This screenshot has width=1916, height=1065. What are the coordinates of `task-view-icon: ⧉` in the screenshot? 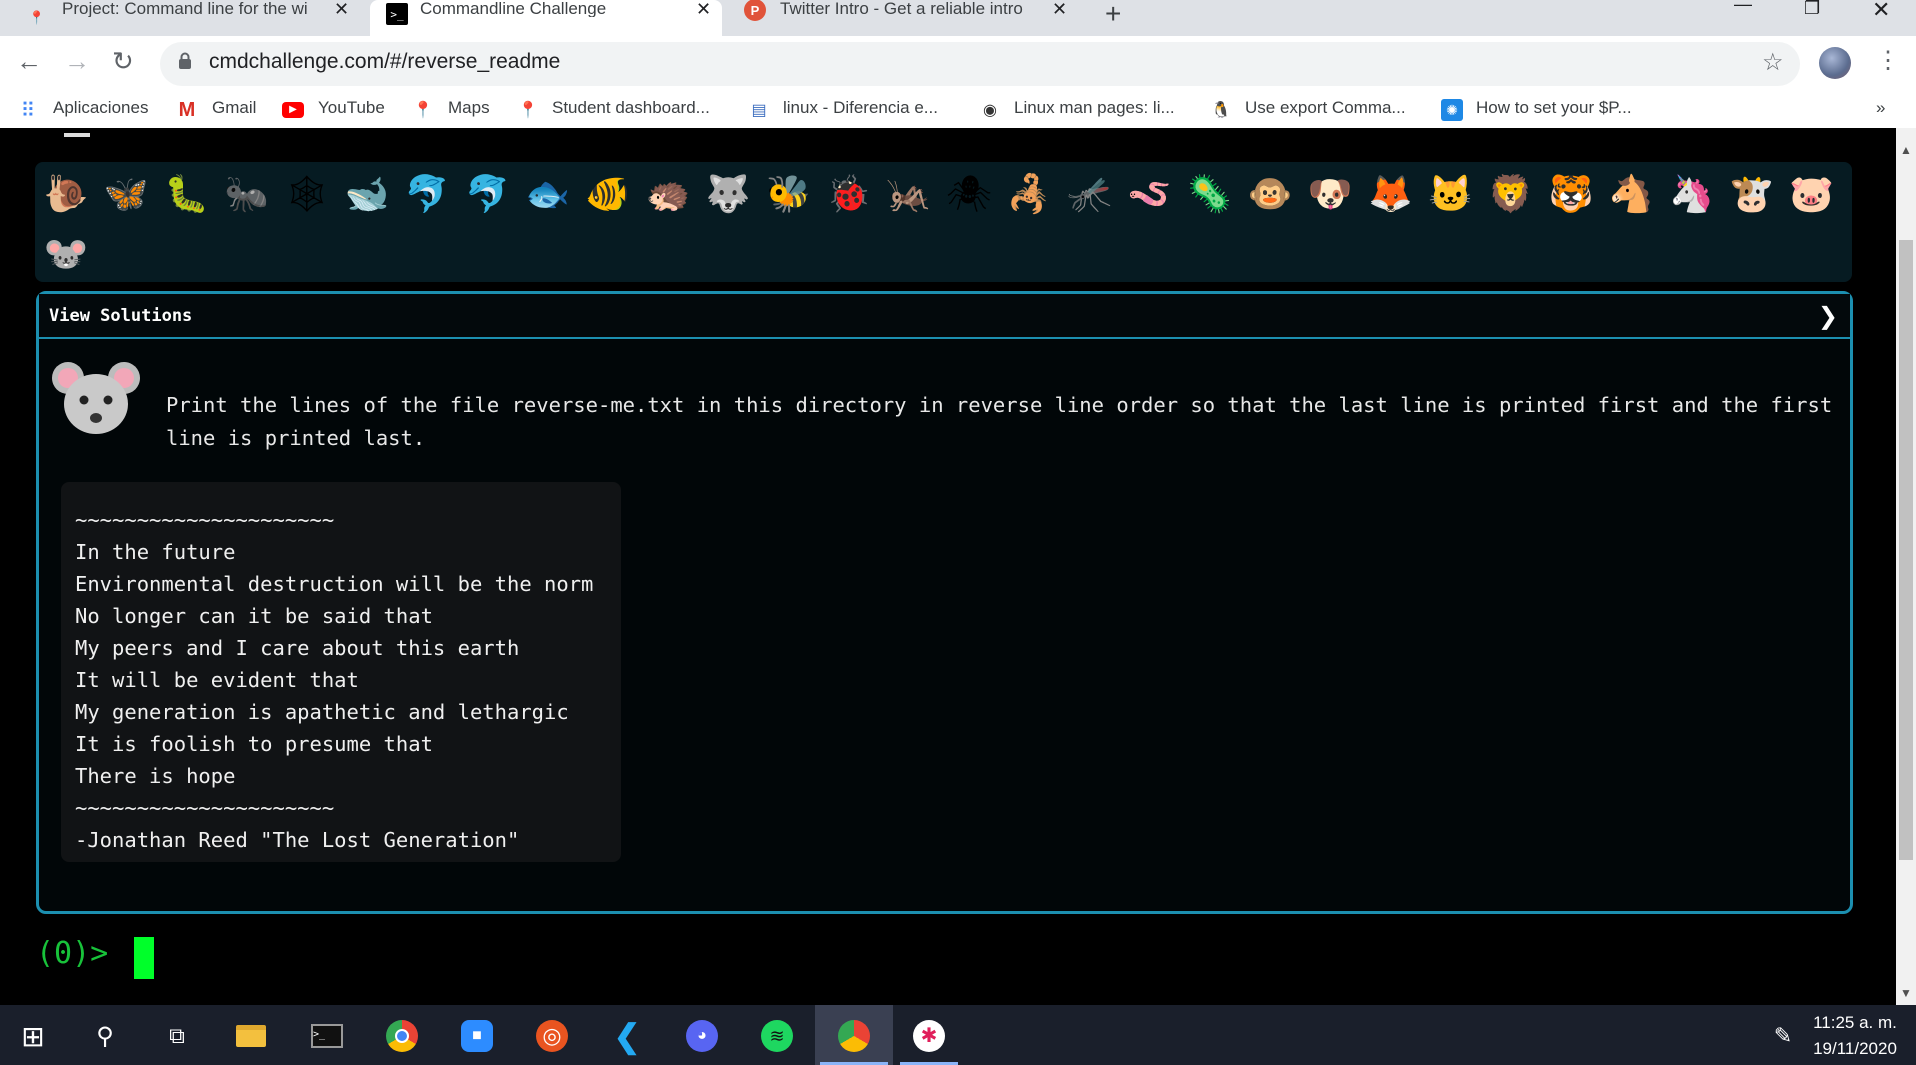 It's located at (177, 1036).